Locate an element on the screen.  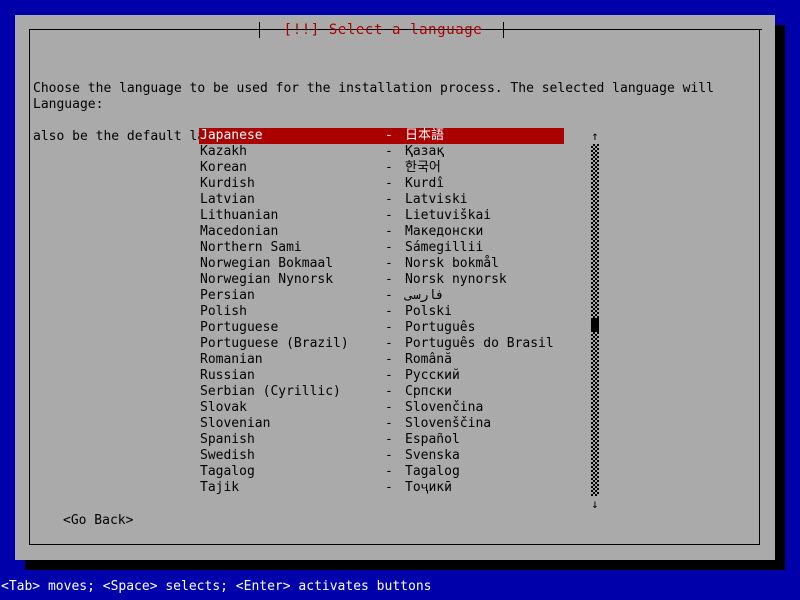
go-back-button: <Go Back> is located at coordinates (98, 521).